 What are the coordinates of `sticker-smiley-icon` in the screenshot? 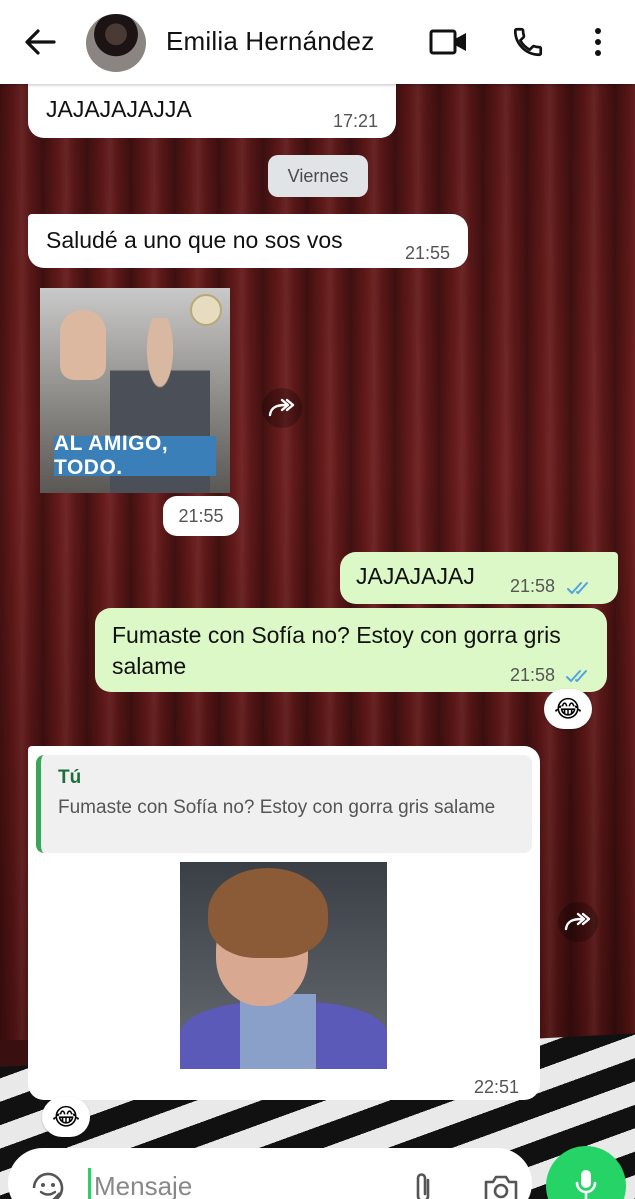 It's located at (48, 1185).